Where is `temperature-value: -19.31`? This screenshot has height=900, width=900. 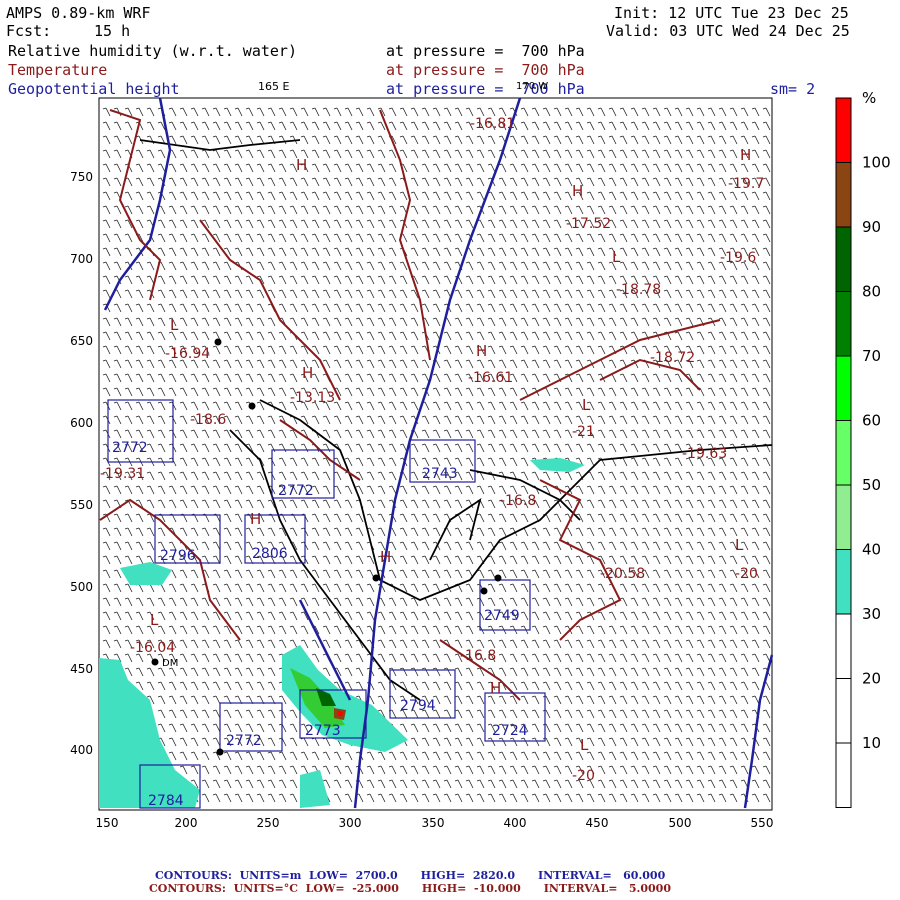
temperature-value: -19.31 is located at coordinates (122, 474).